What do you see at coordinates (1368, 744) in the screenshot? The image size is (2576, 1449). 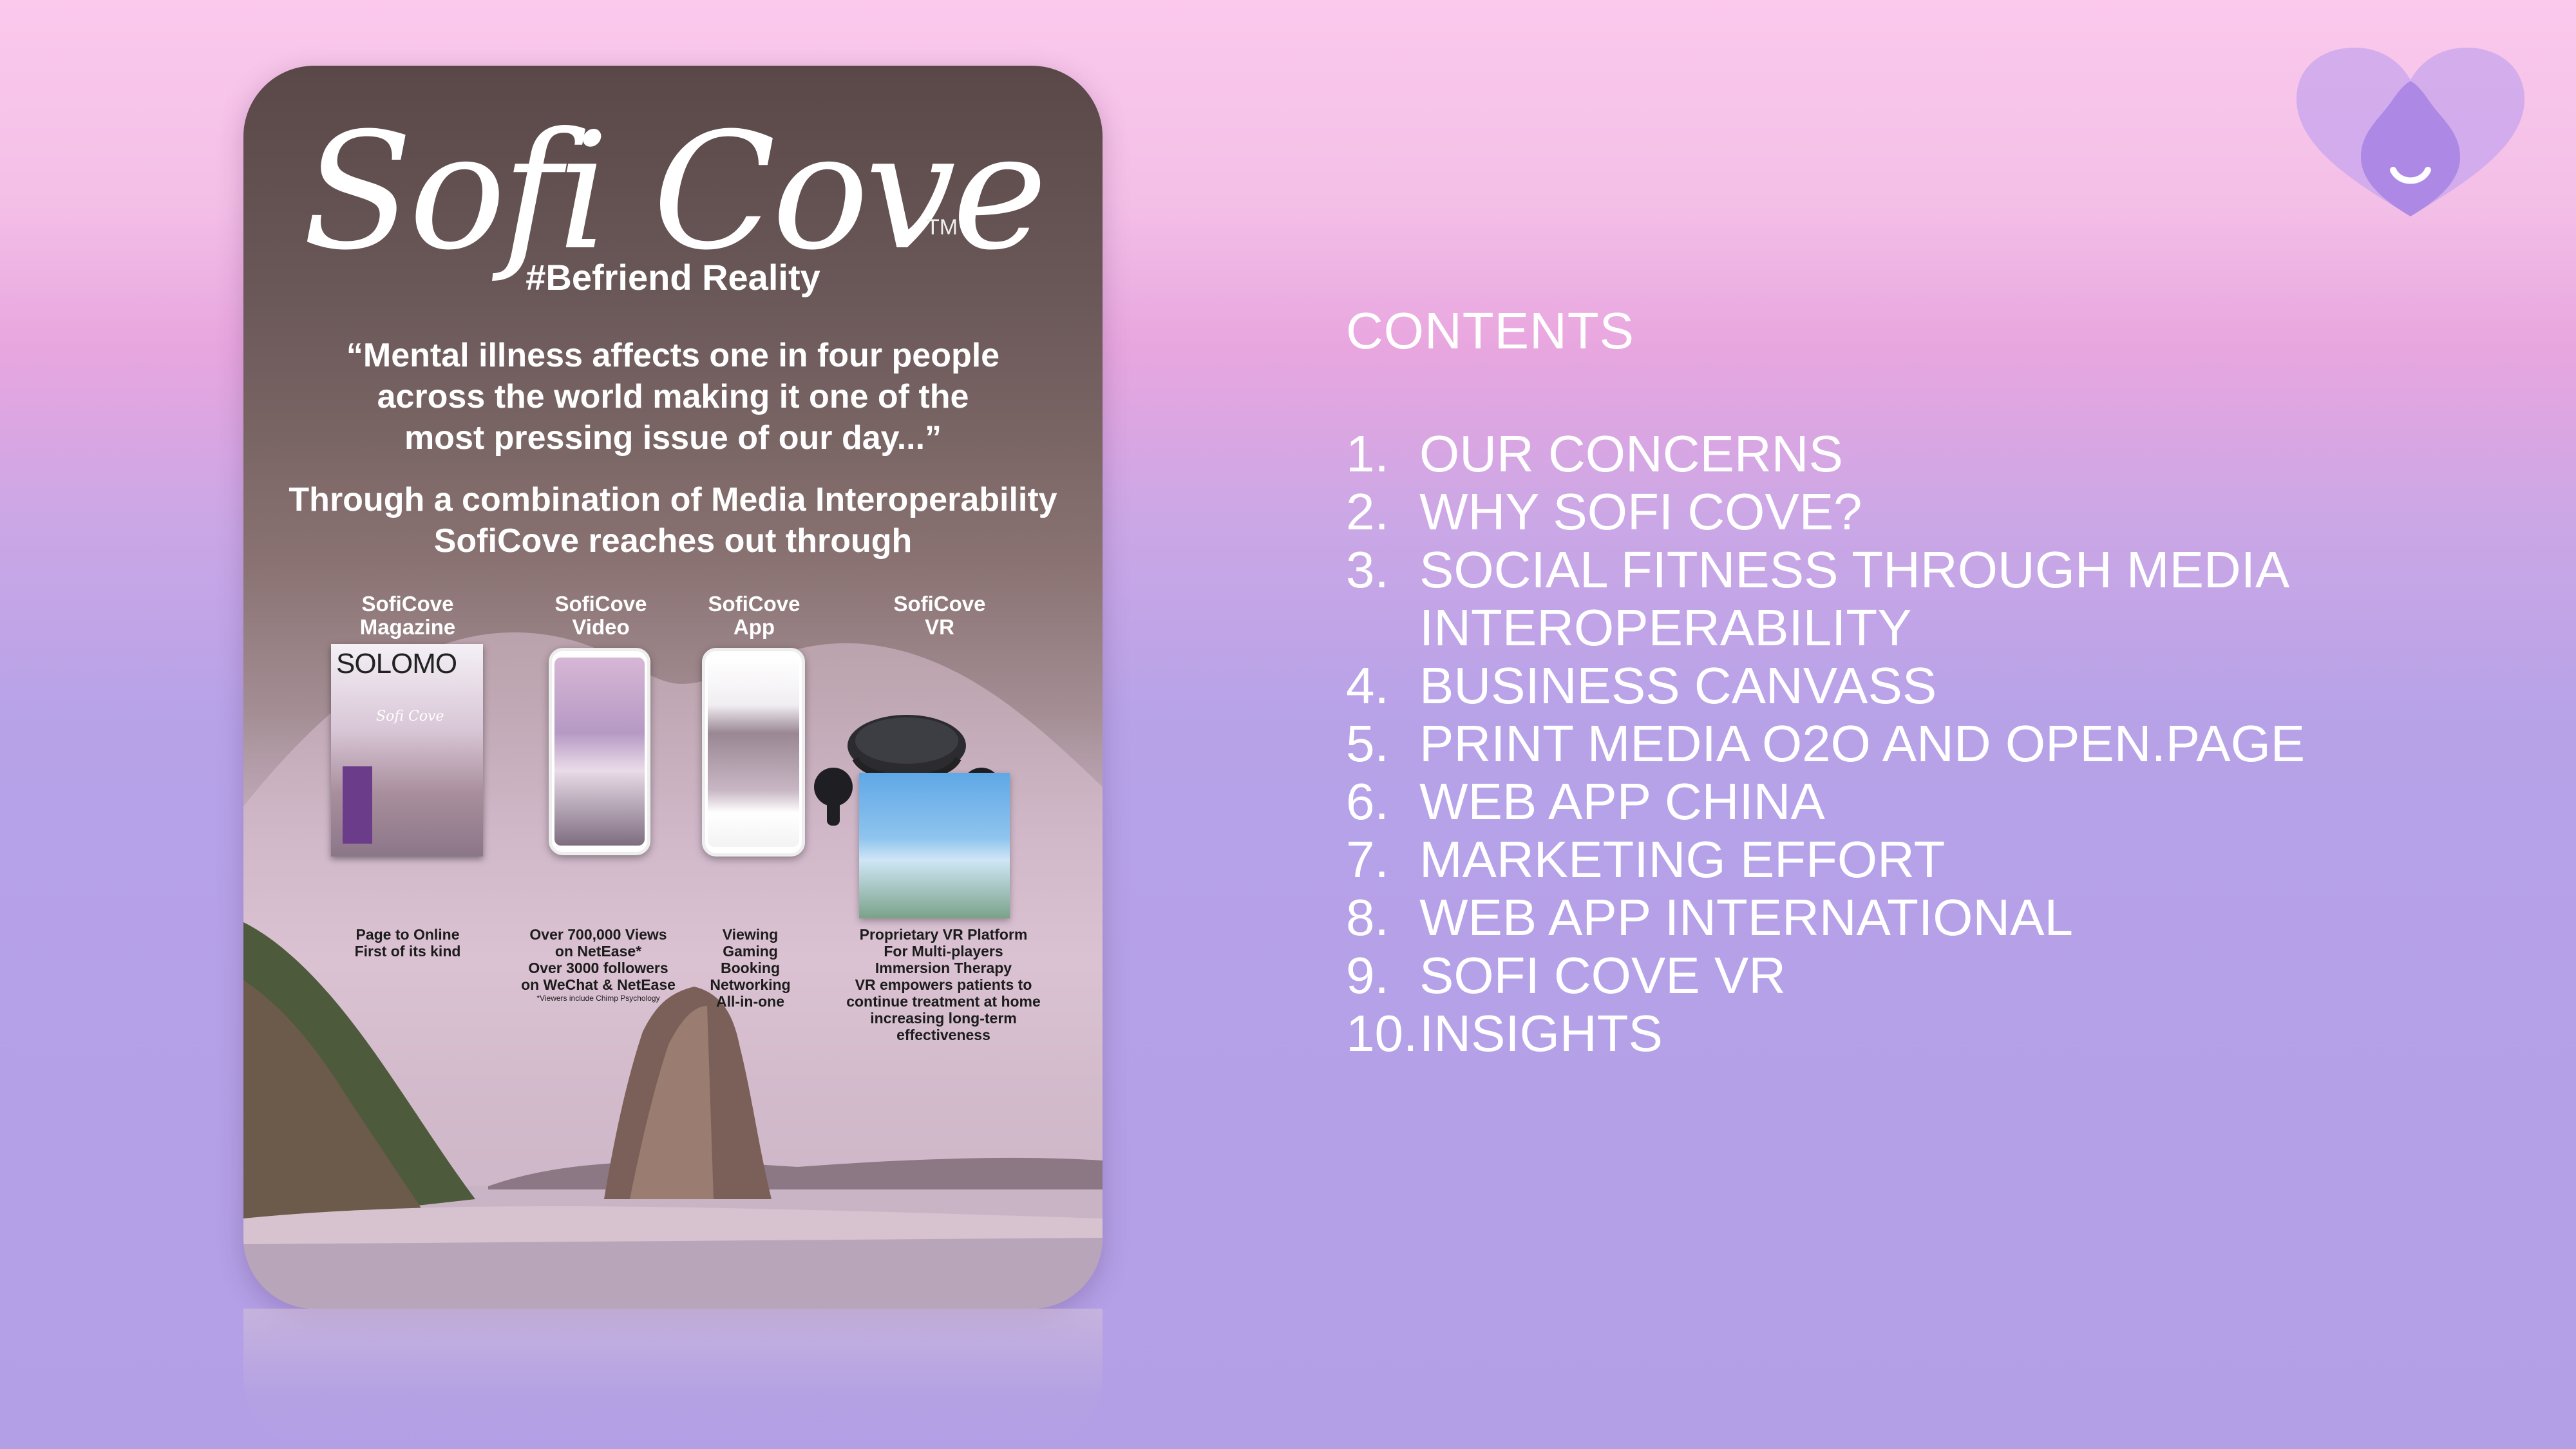 I see `contents-item-number: 5.` at bounding box center [1368, 744].